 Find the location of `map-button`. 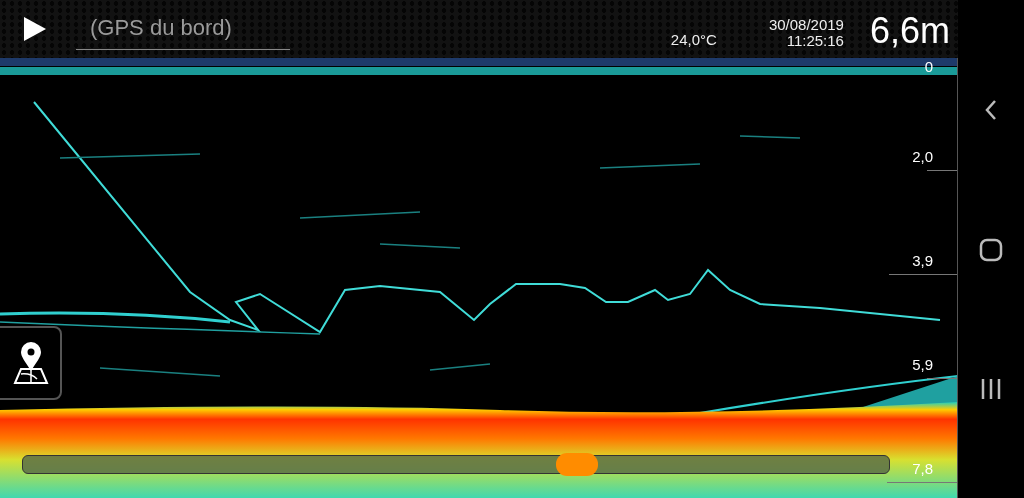

map-button is located at coordinates (31, 363).